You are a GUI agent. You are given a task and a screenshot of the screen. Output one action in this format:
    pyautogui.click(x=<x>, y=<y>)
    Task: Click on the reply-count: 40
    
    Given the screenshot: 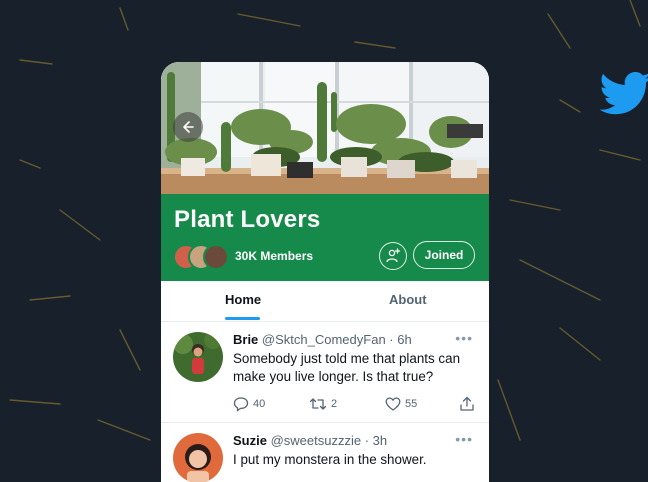 What is the action you would take?
    pyautogui.click(x=259, y=404)
    